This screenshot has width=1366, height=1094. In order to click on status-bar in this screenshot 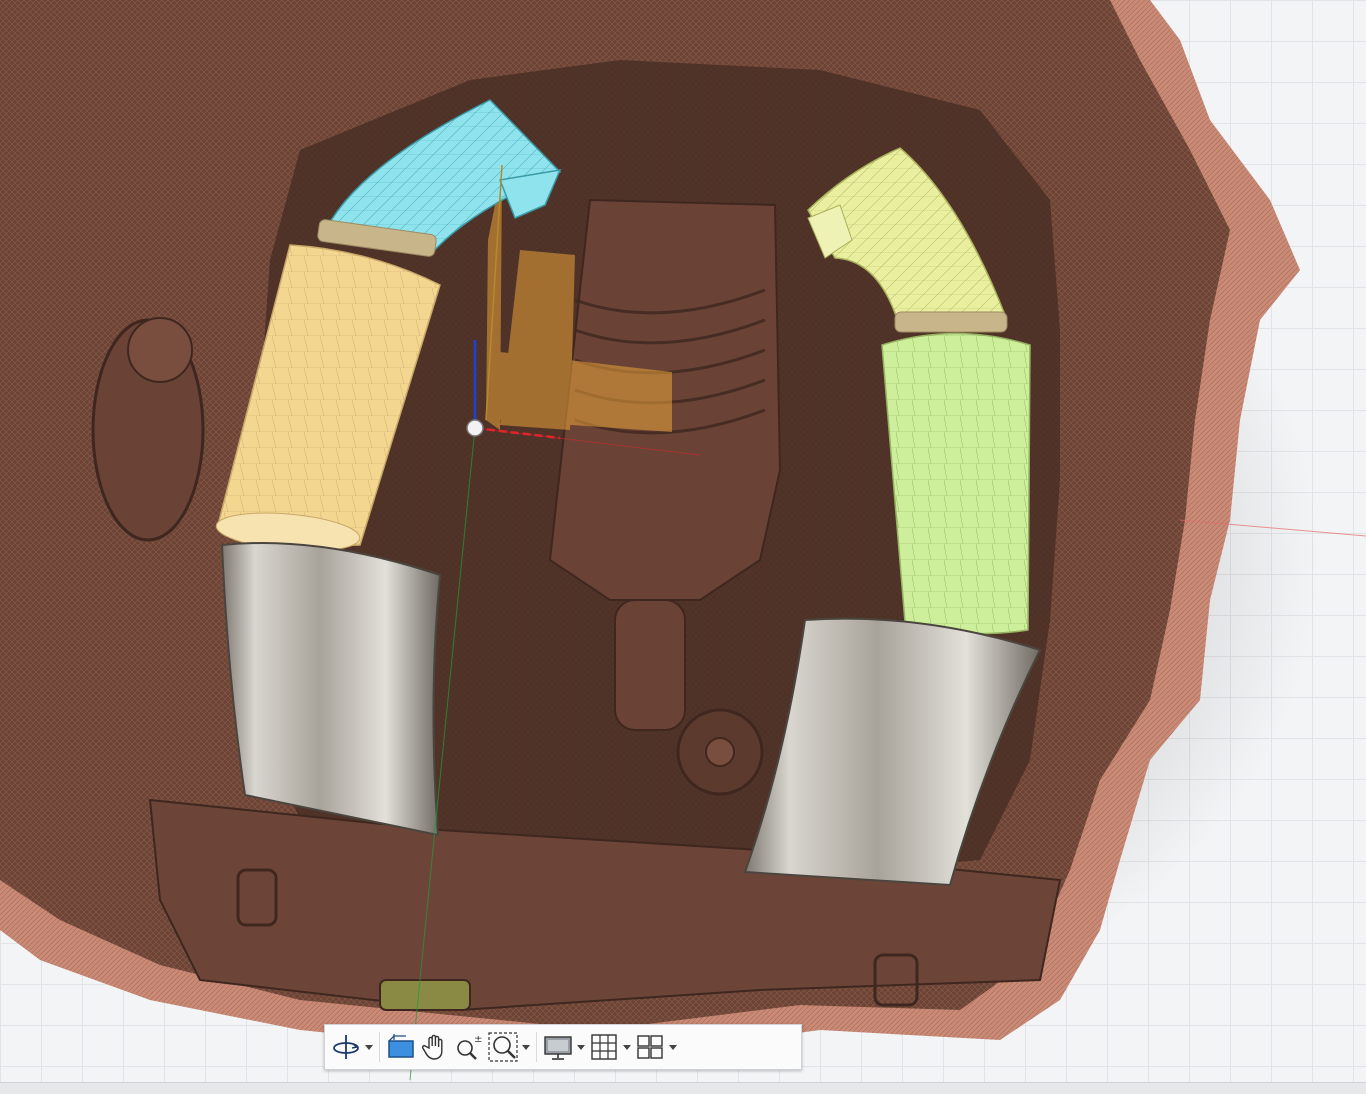, I will do `click(683, 1088)`.